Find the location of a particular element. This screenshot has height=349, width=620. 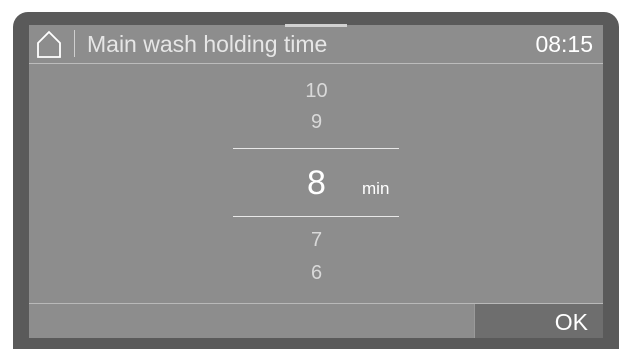

swipe-indicator is located at coordinates (316, 25).